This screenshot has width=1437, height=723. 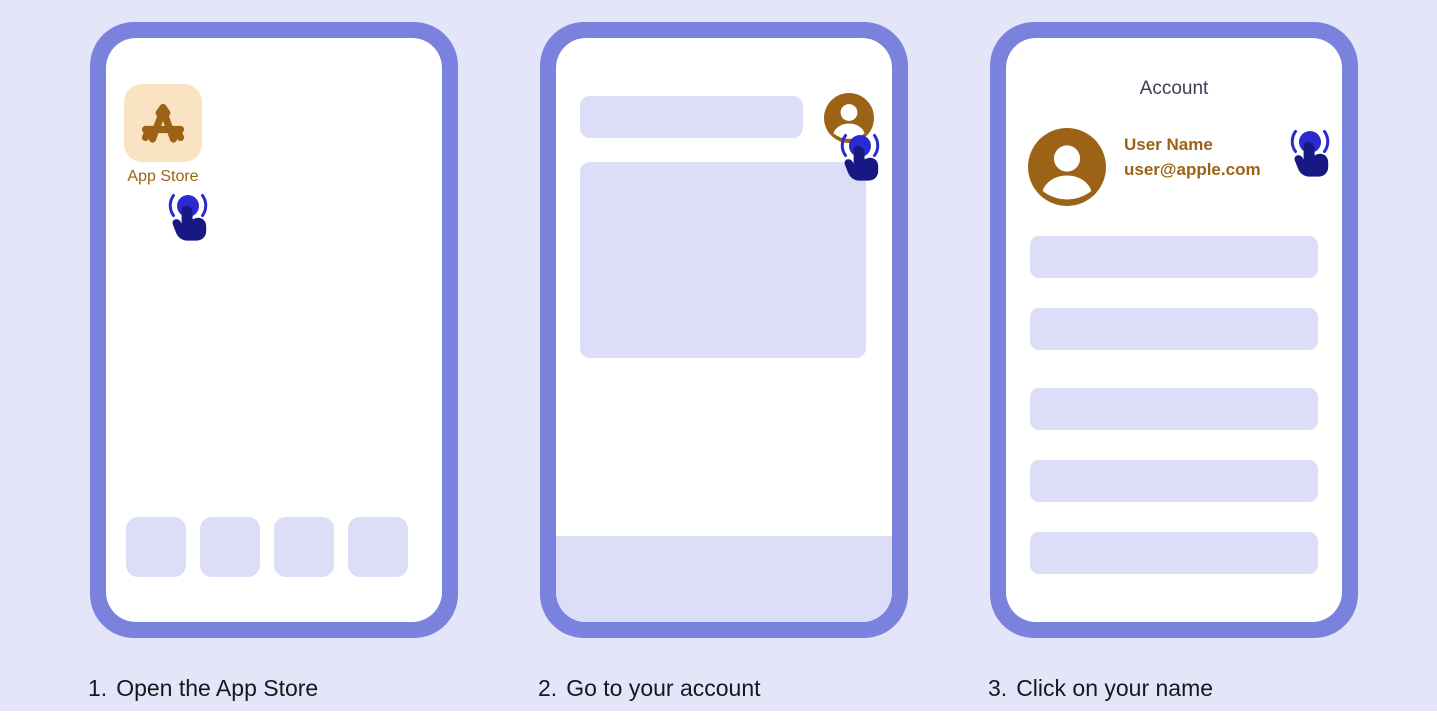 What do you see at coordinates (998, 688) in the screenshot?
I see `step-number: 3.` at bounding box center [998, 688].